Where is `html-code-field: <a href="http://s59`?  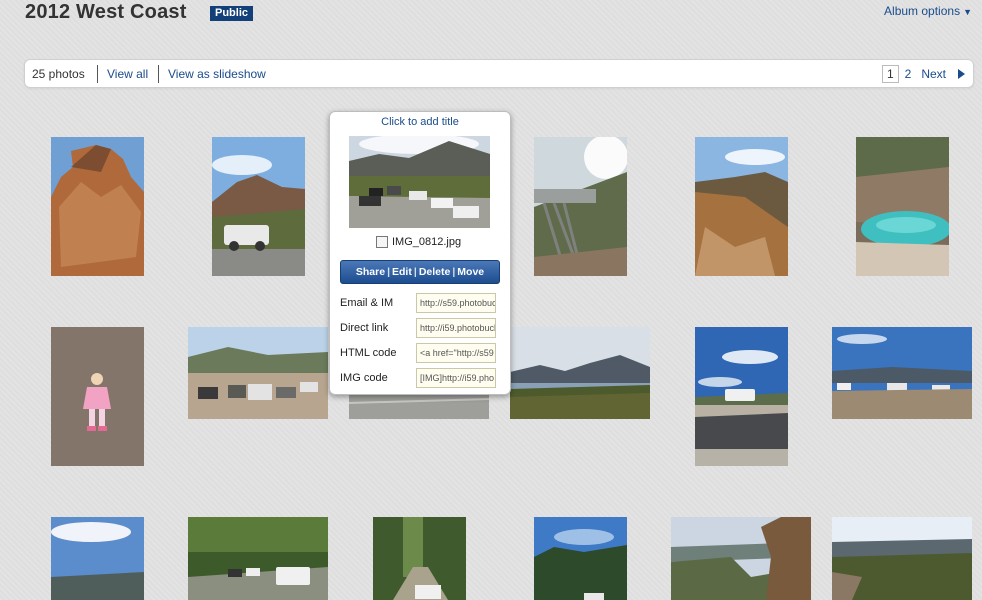
html-code-field: <a href="http://s59 is located at coordinates (456, 353).